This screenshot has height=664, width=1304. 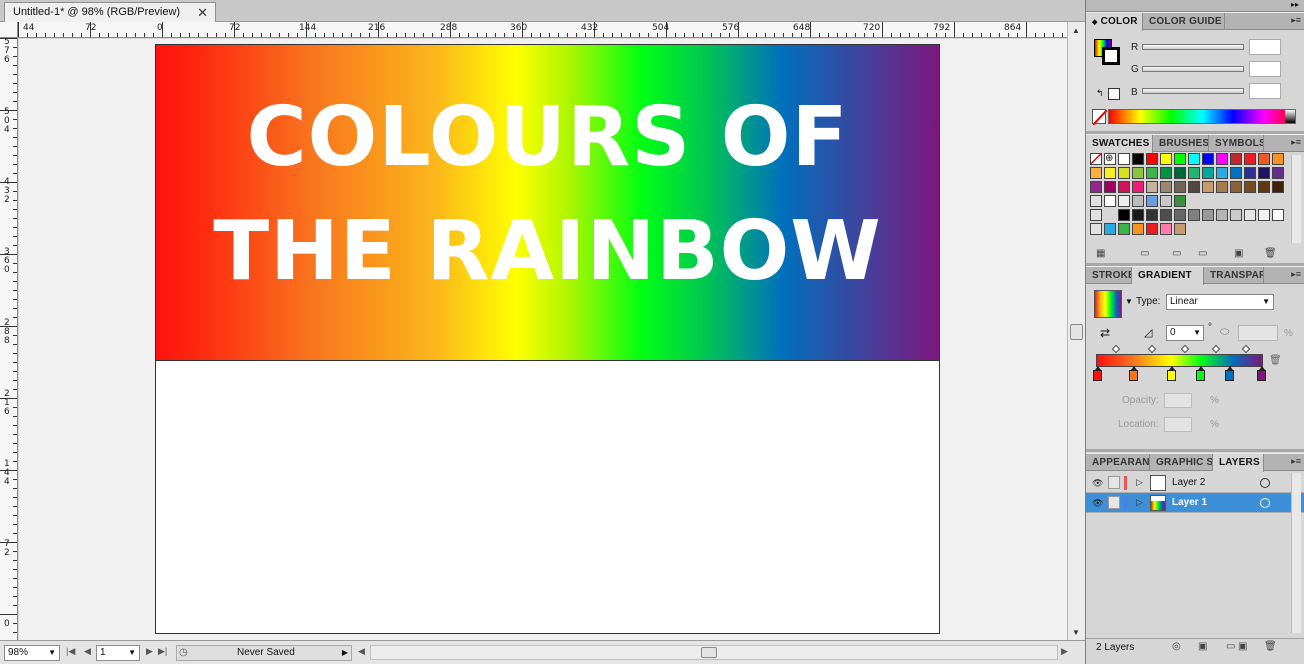 I want to click on tab-color-guide: COLOR GUIDE, so click(x=1184, y=21).